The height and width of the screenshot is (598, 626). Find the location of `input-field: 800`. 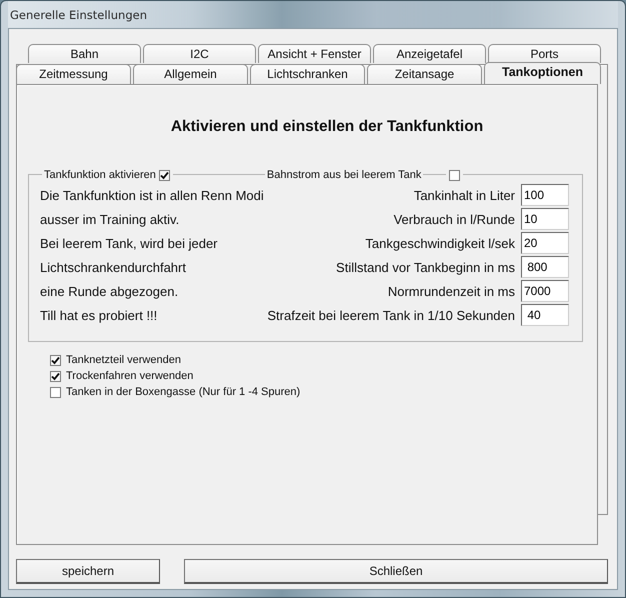

input-field: 800 is located at coordinates (545, 267).